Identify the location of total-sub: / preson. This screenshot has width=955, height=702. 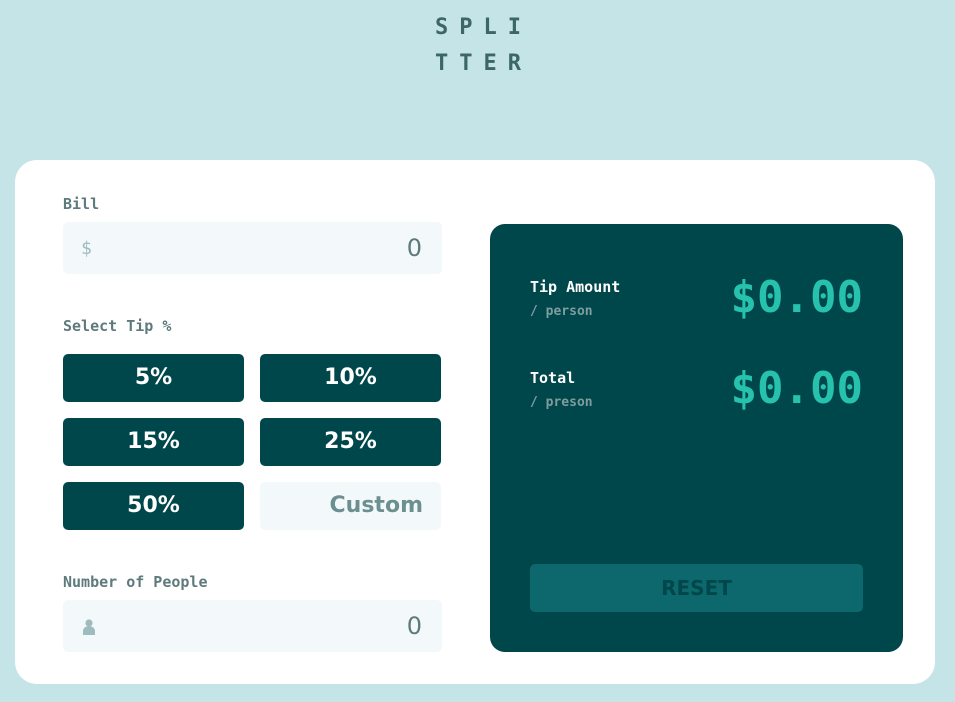
(561, 402).